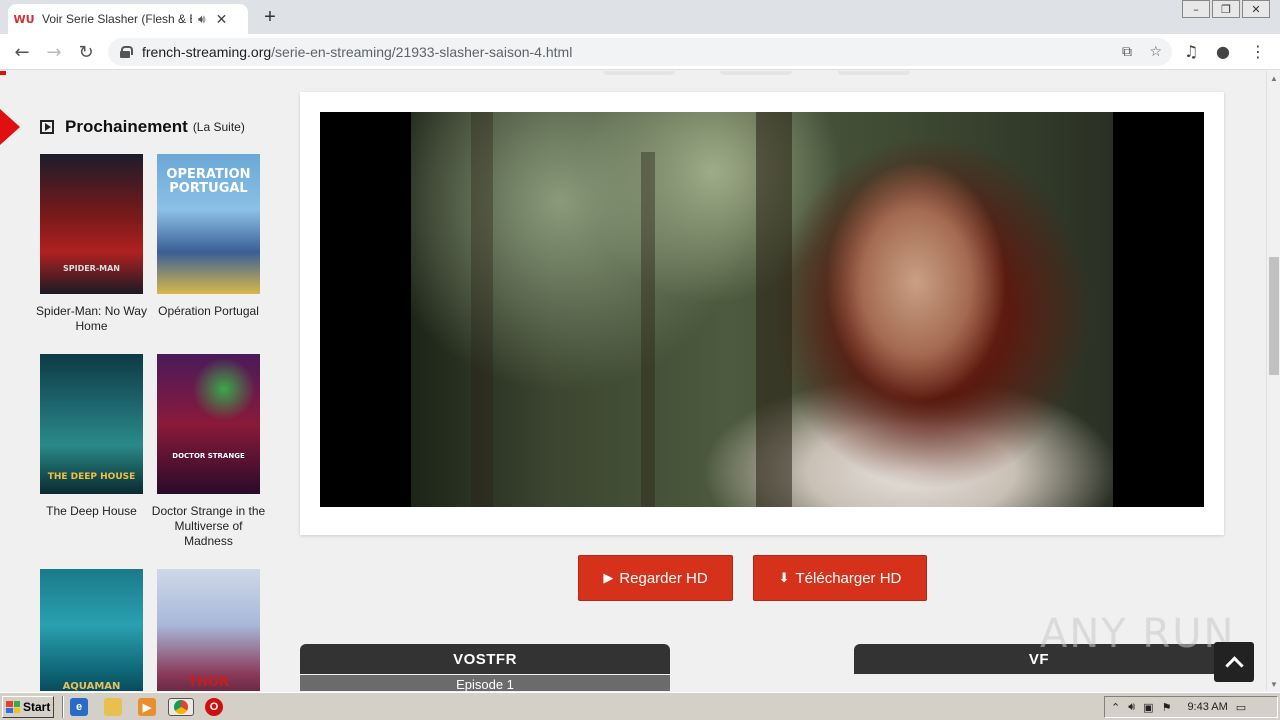 This screenshot has width=1280, height=720. Describe the element at coordinates (181, 707) in the screenshot. I see `chrome-icon` at that location.